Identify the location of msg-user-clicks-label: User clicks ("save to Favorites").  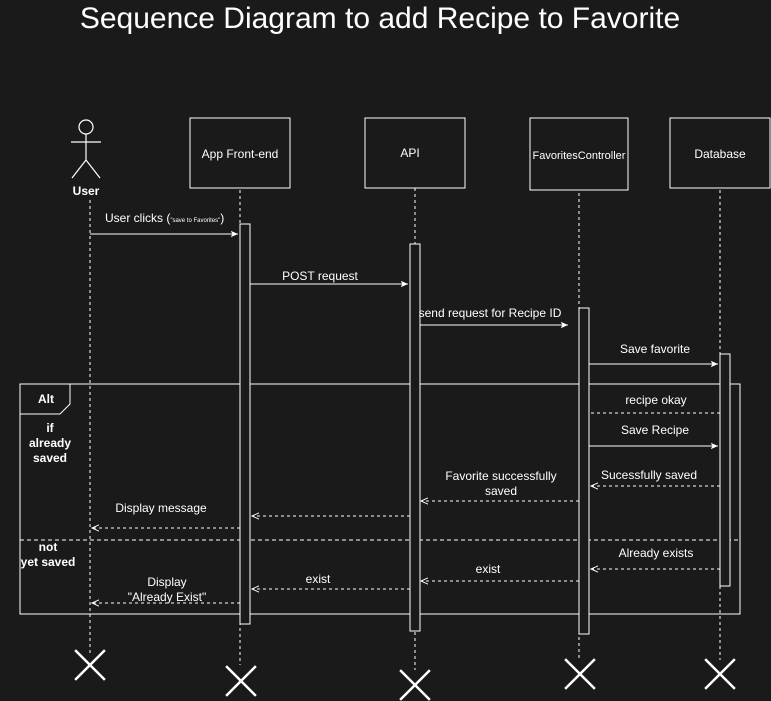
(164, 218).